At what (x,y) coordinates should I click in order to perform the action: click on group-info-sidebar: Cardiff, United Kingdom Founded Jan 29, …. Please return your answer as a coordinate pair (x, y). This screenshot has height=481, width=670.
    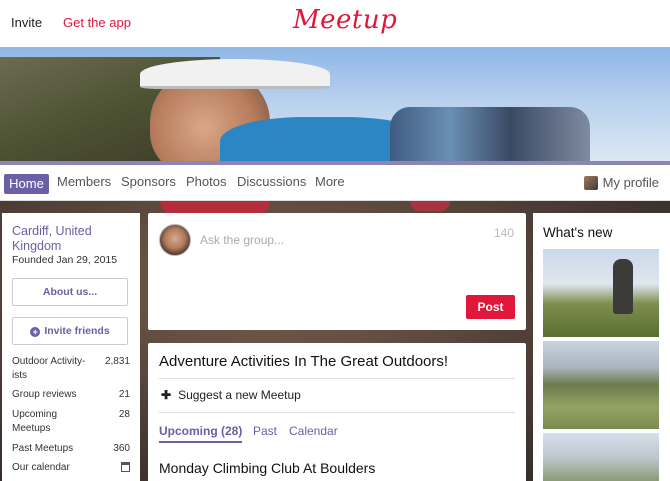
    Looking at the image, I should click on (71, 347).